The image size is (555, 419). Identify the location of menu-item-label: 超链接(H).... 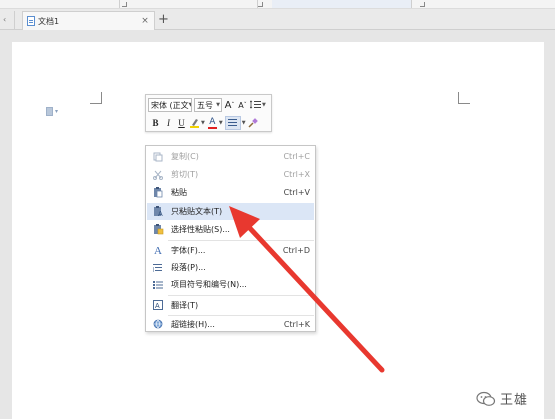
(193, 324).